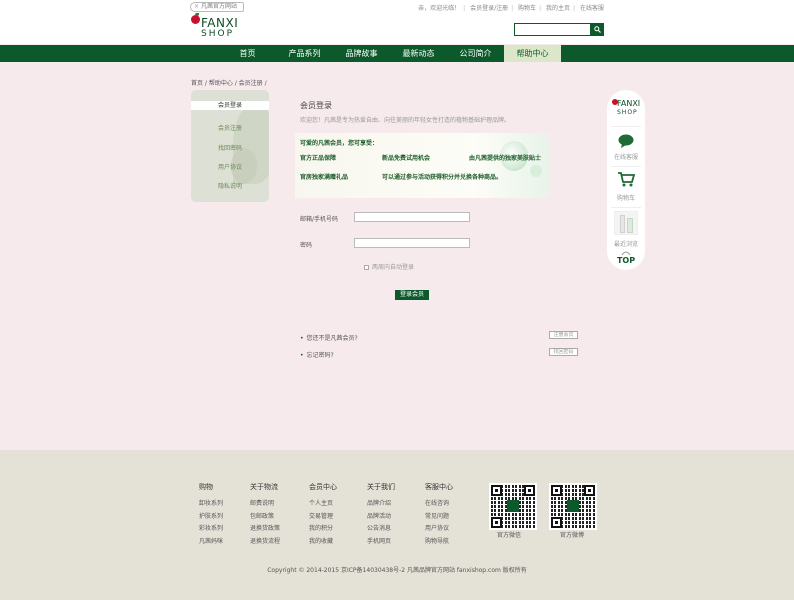  I want to click on forgot-password-text: 忘记密码?, so click(320, 355).